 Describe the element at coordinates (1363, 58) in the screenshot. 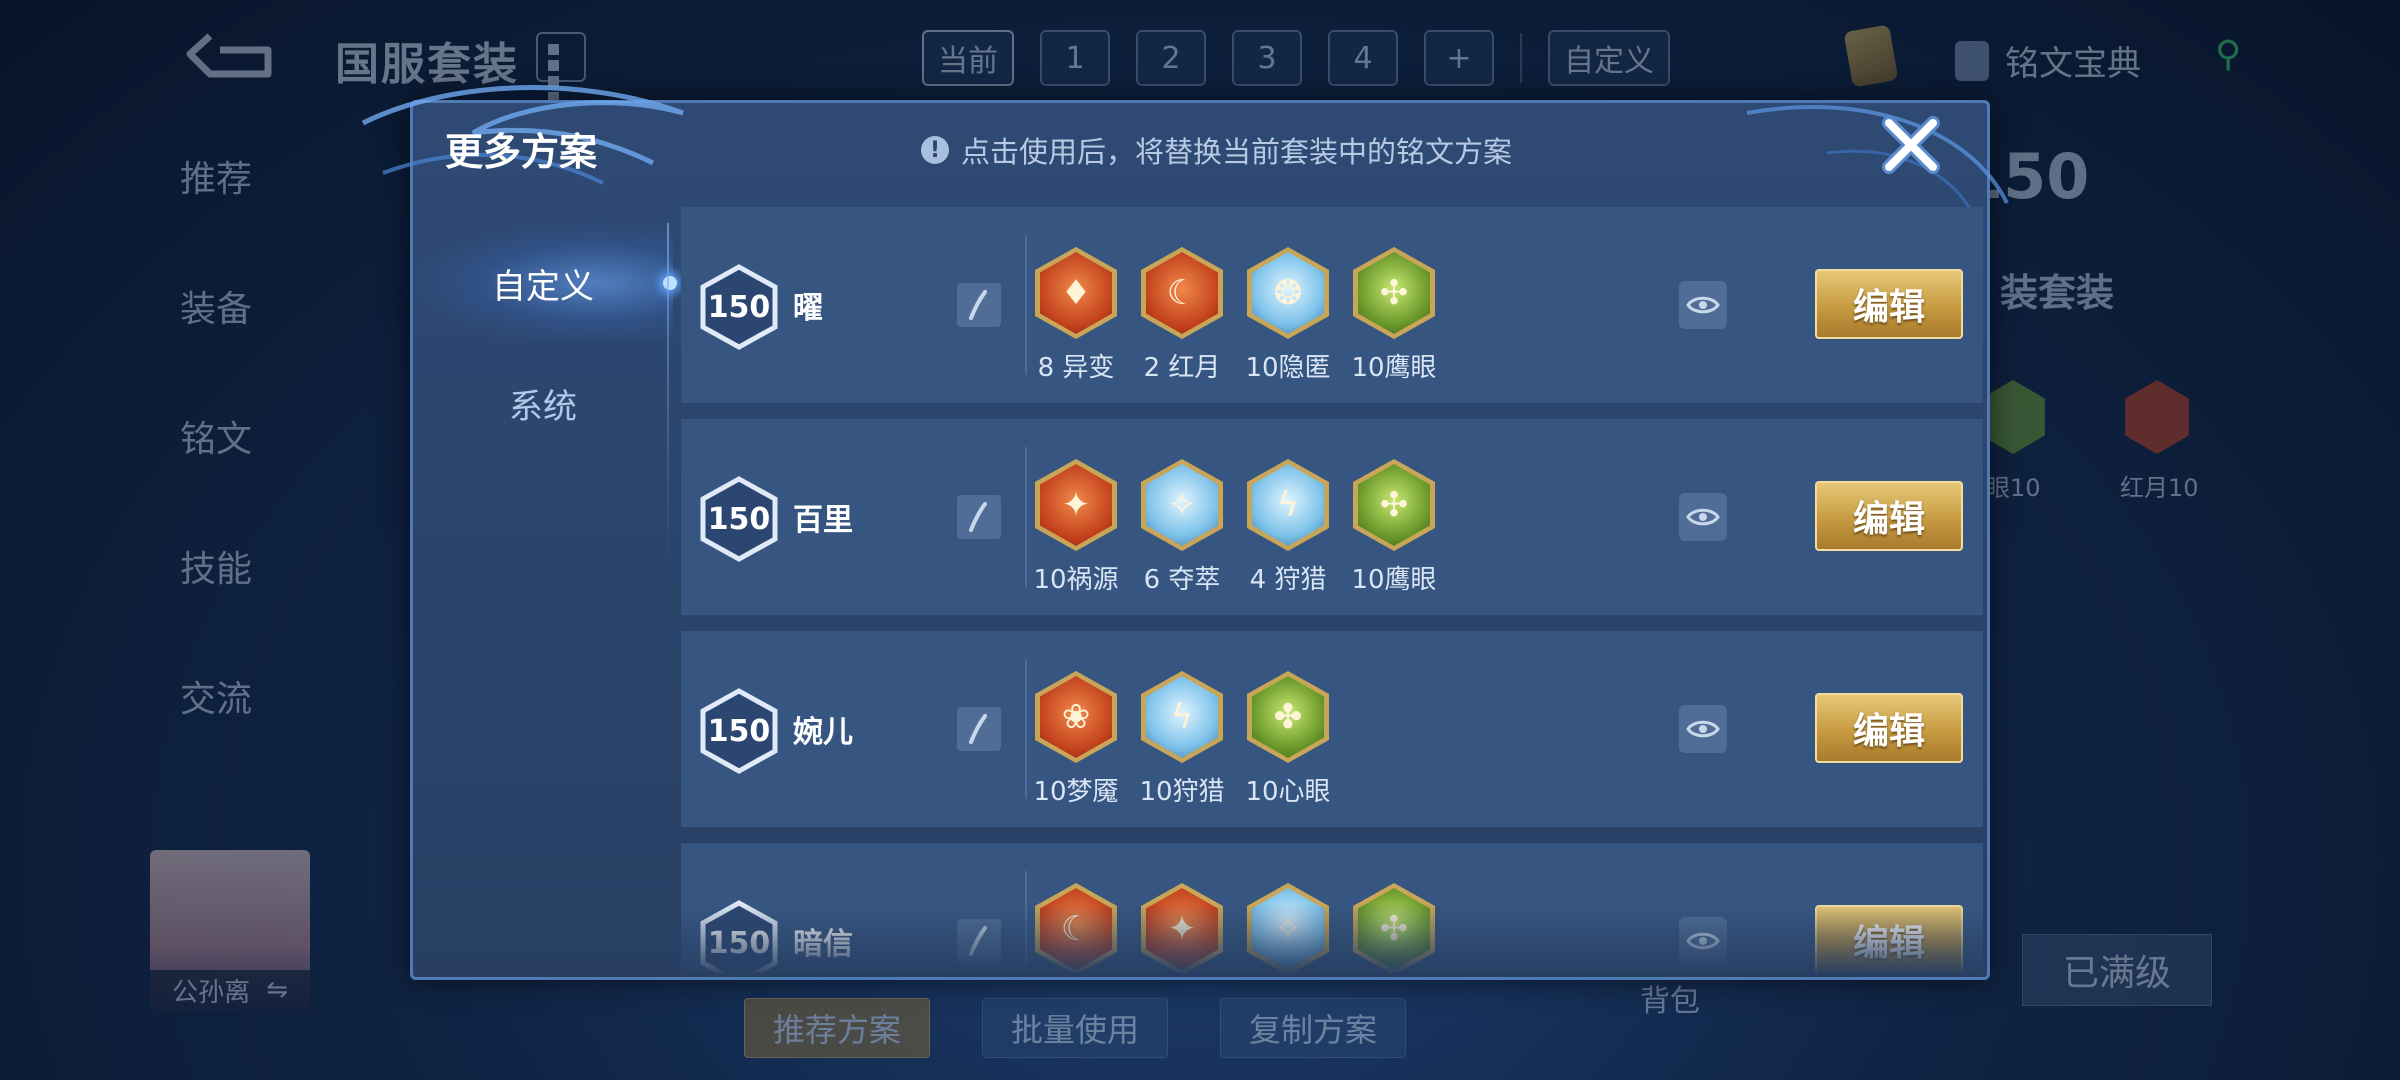

I see `tab-4: 4` at that location.